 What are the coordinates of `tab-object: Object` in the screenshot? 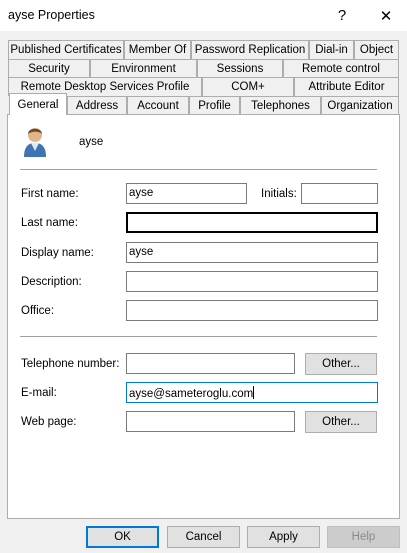 It's located at (376, 49).